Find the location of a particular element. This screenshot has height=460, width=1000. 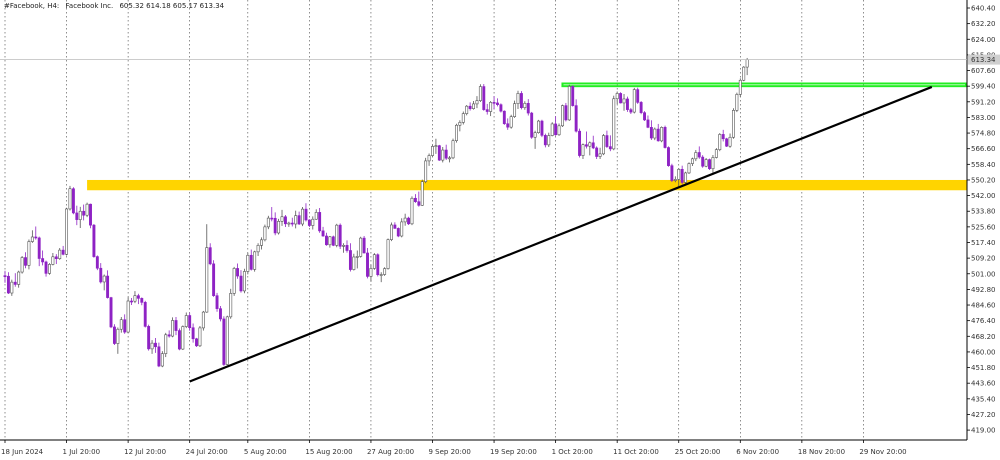

current-price-marker: 613.34 is located at coordinates (500, 59).